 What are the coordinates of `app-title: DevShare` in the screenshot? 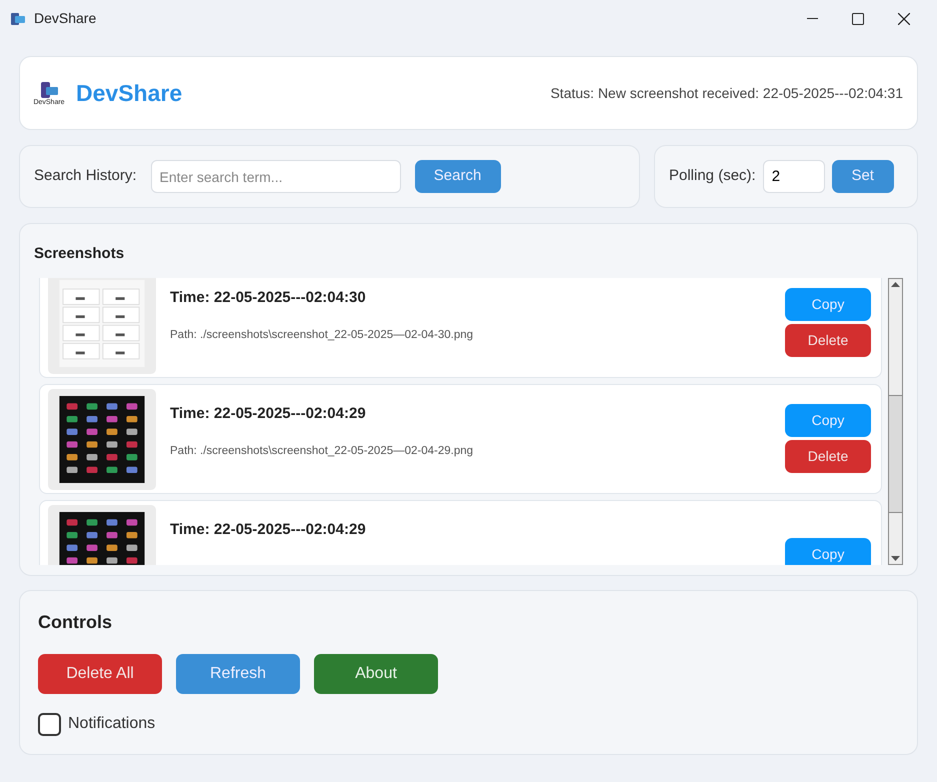 It's located at (129, 93).